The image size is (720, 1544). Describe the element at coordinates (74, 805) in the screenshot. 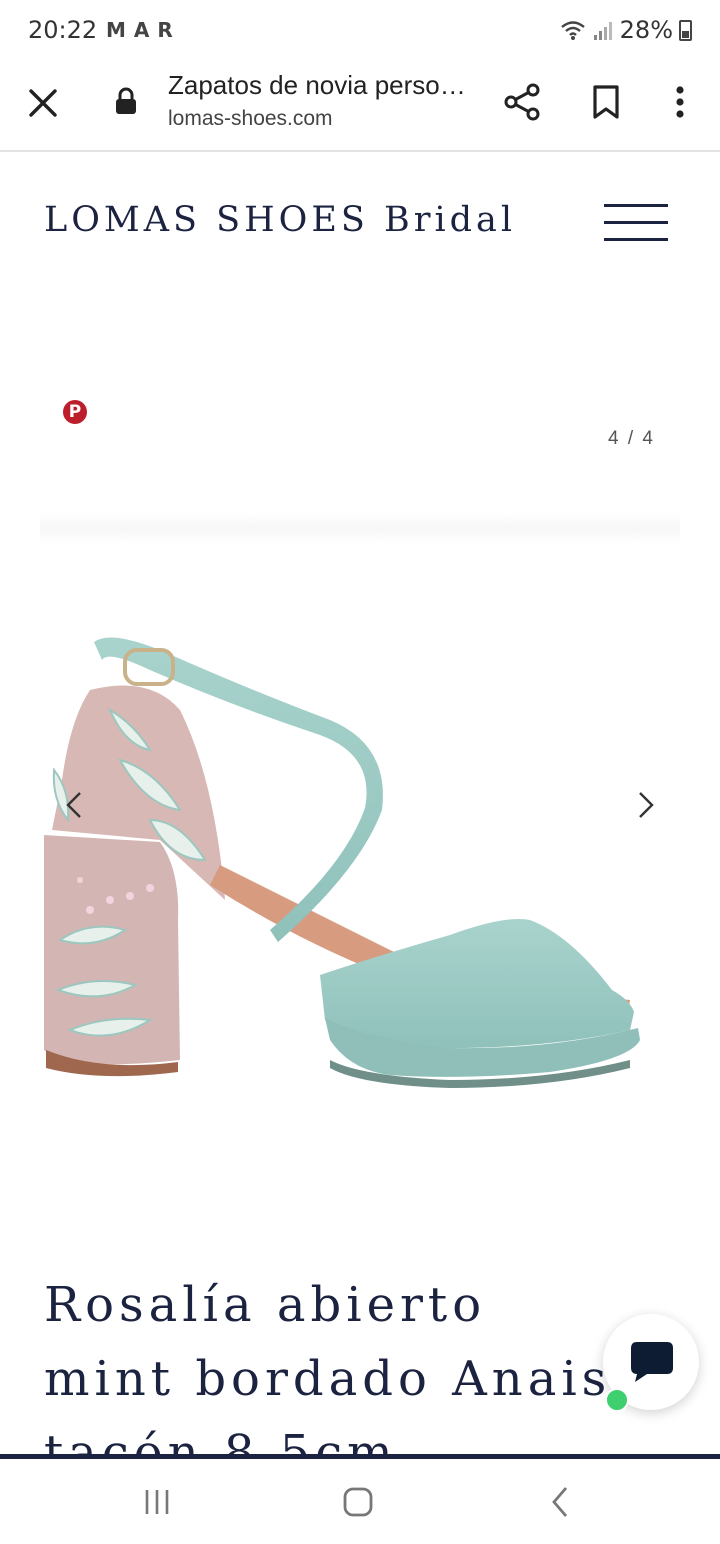

I see `gallery-prev-arrow-icon` at that location.